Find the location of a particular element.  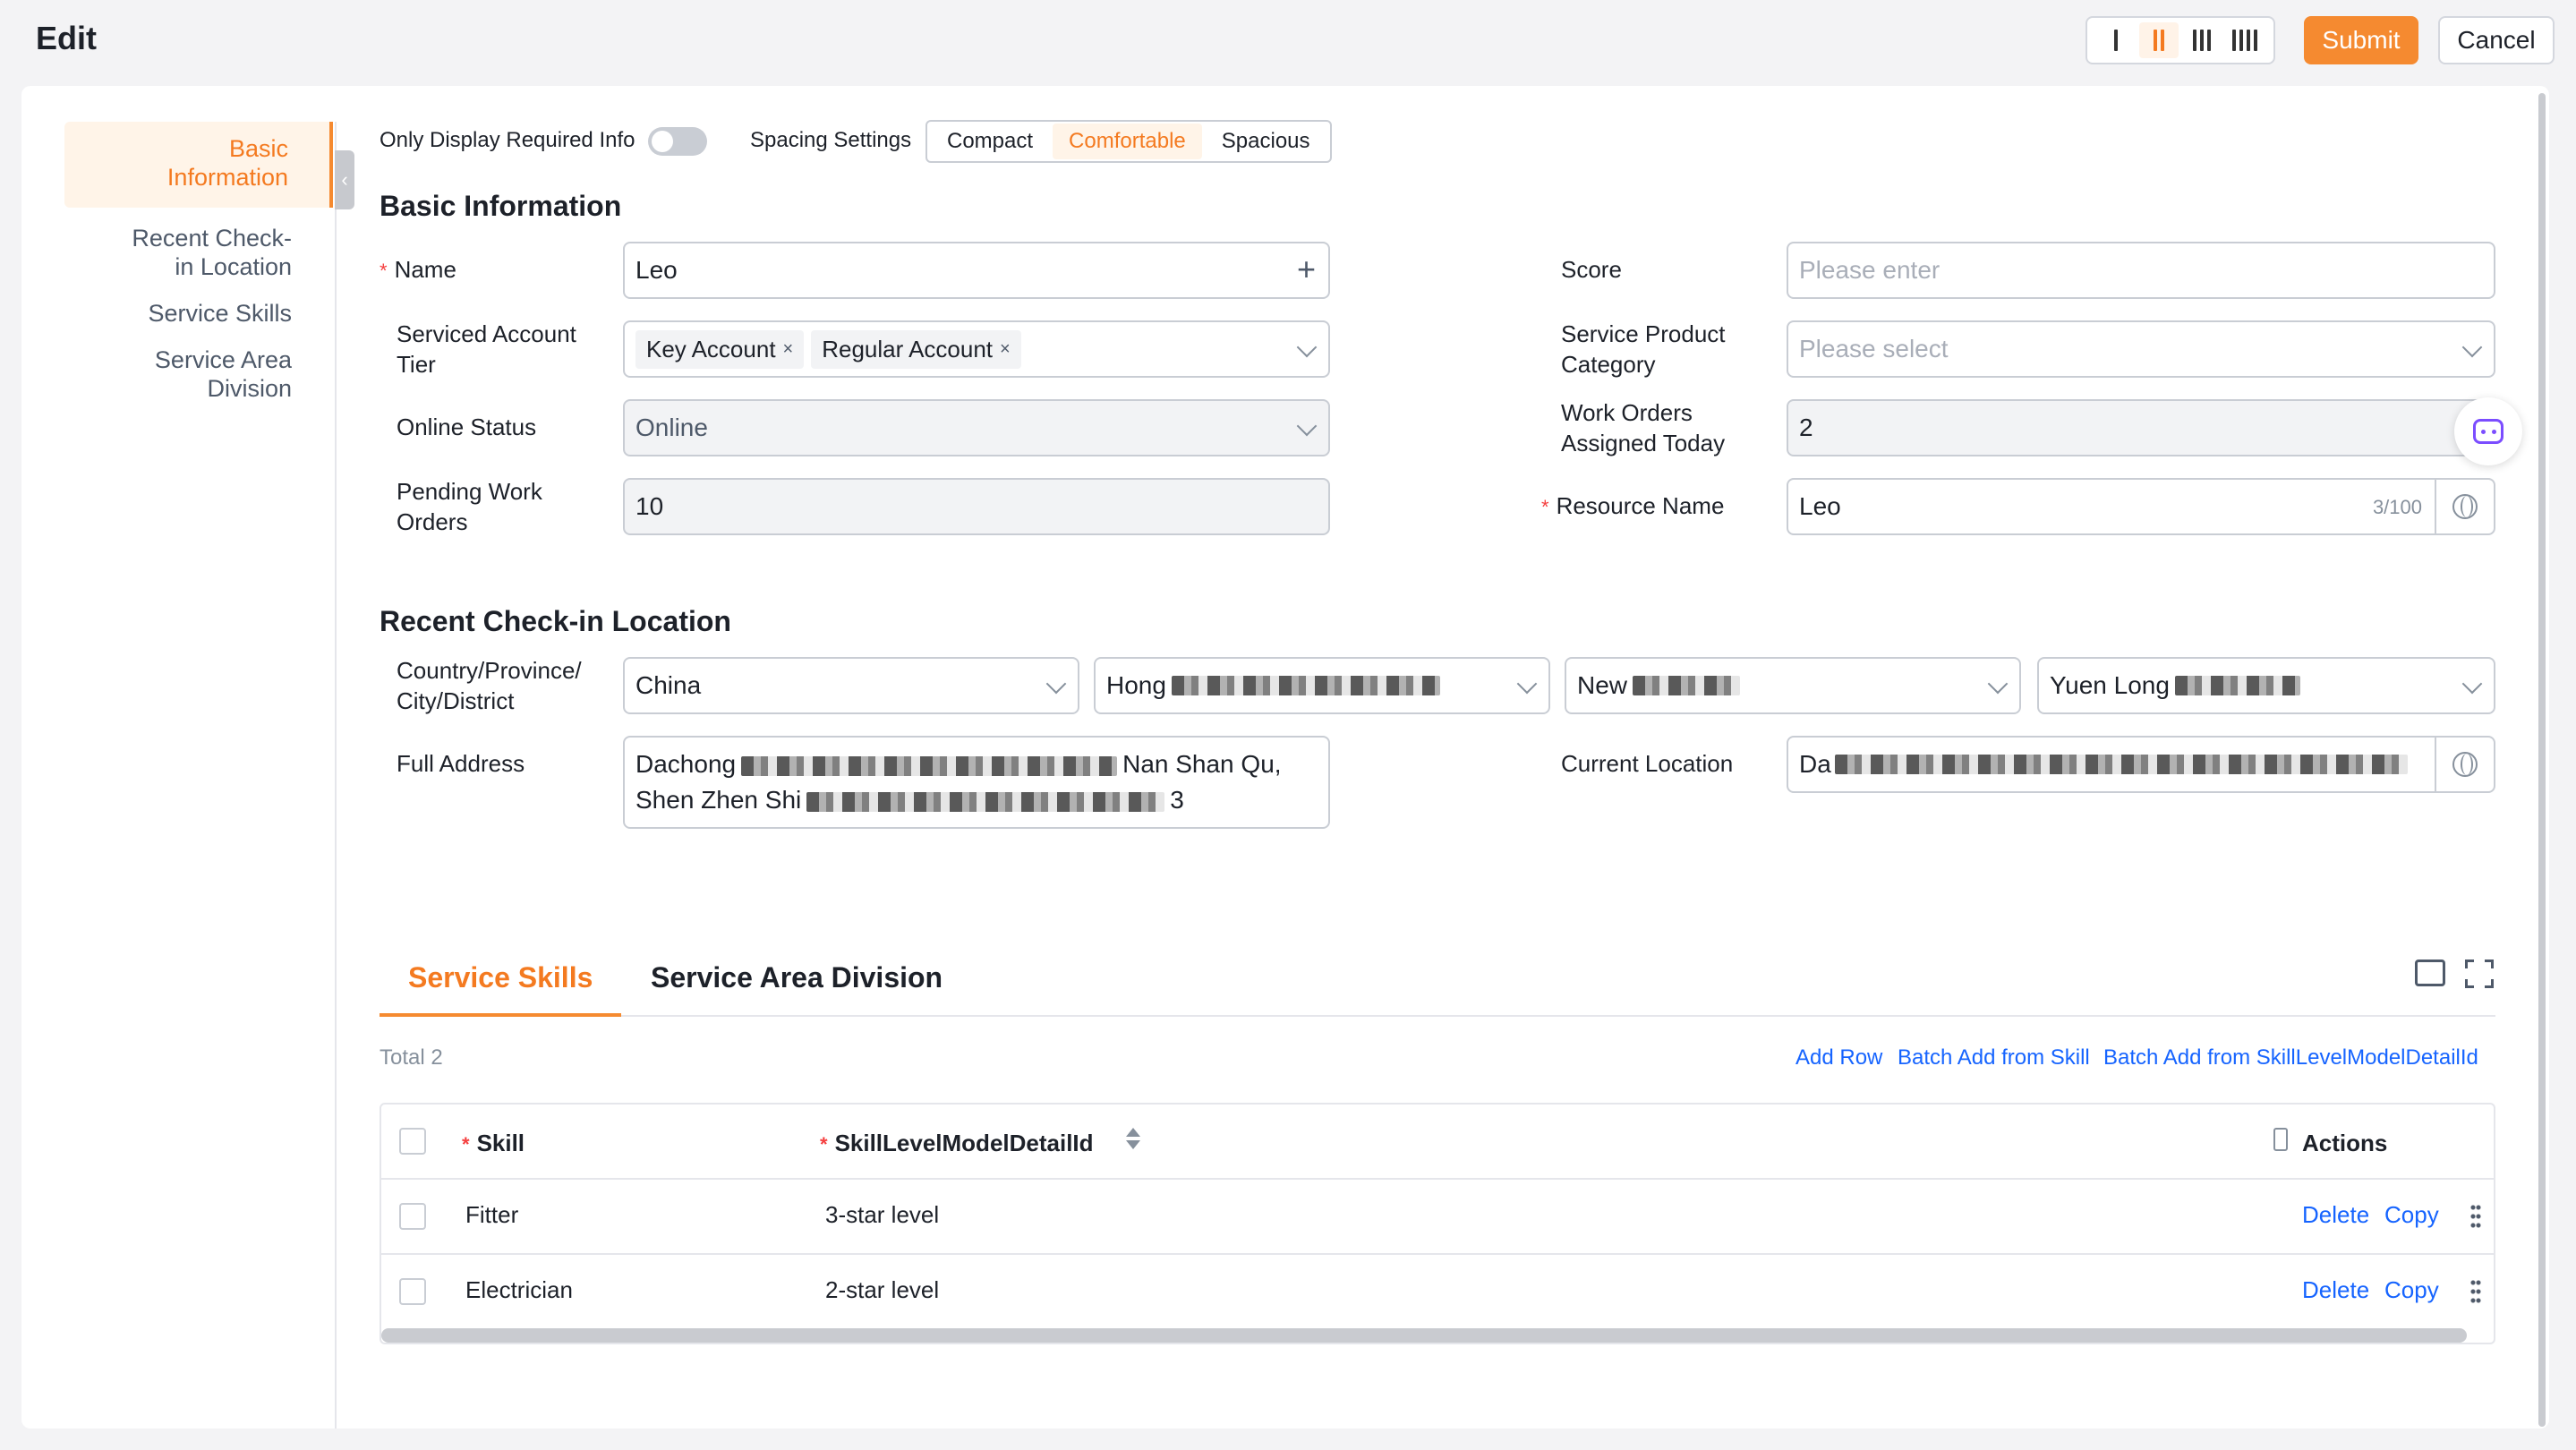

column-header-skill: * Skill is located at coordinates (493, 1143).